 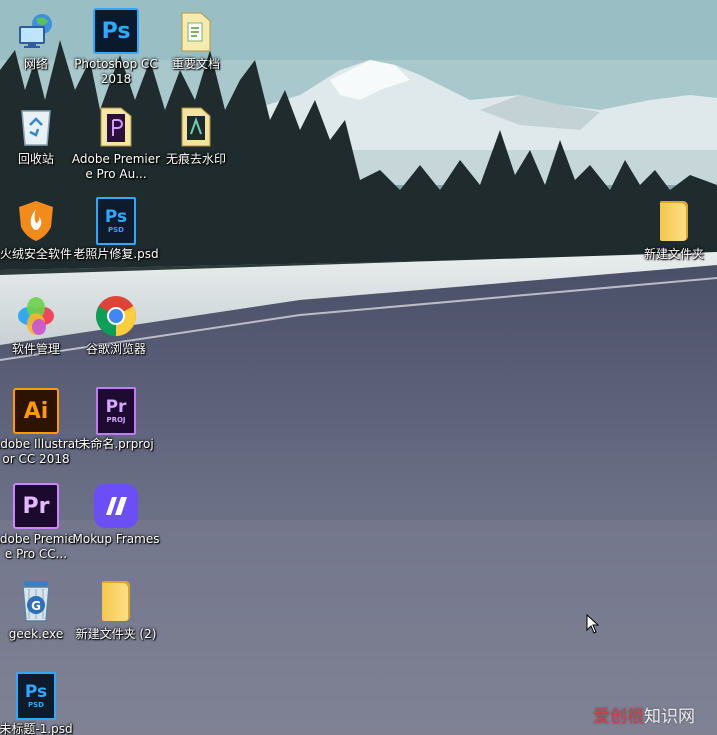 I want to click on huorong-security-icon, so click(x=36, y=221).